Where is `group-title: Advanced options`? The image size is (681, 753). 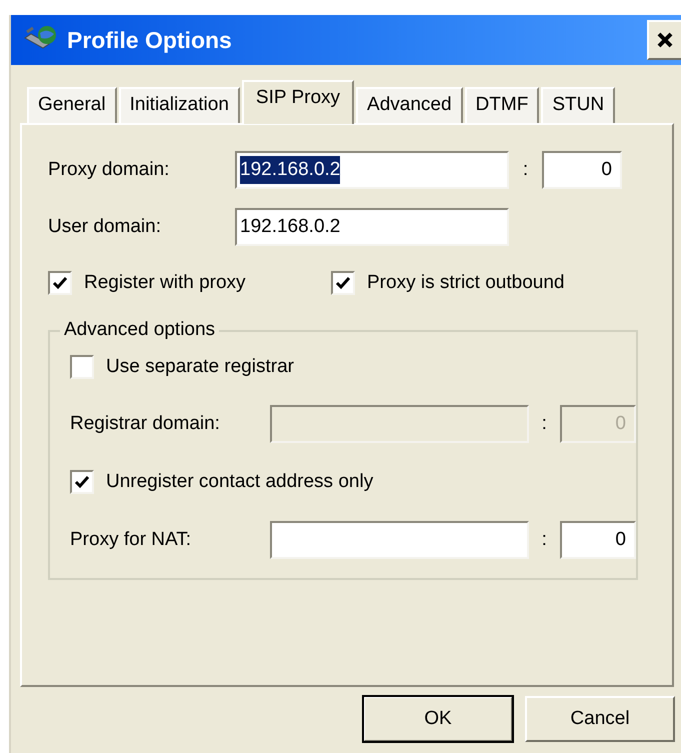 group-title: Advanced options is located at coordinates (140, 330).